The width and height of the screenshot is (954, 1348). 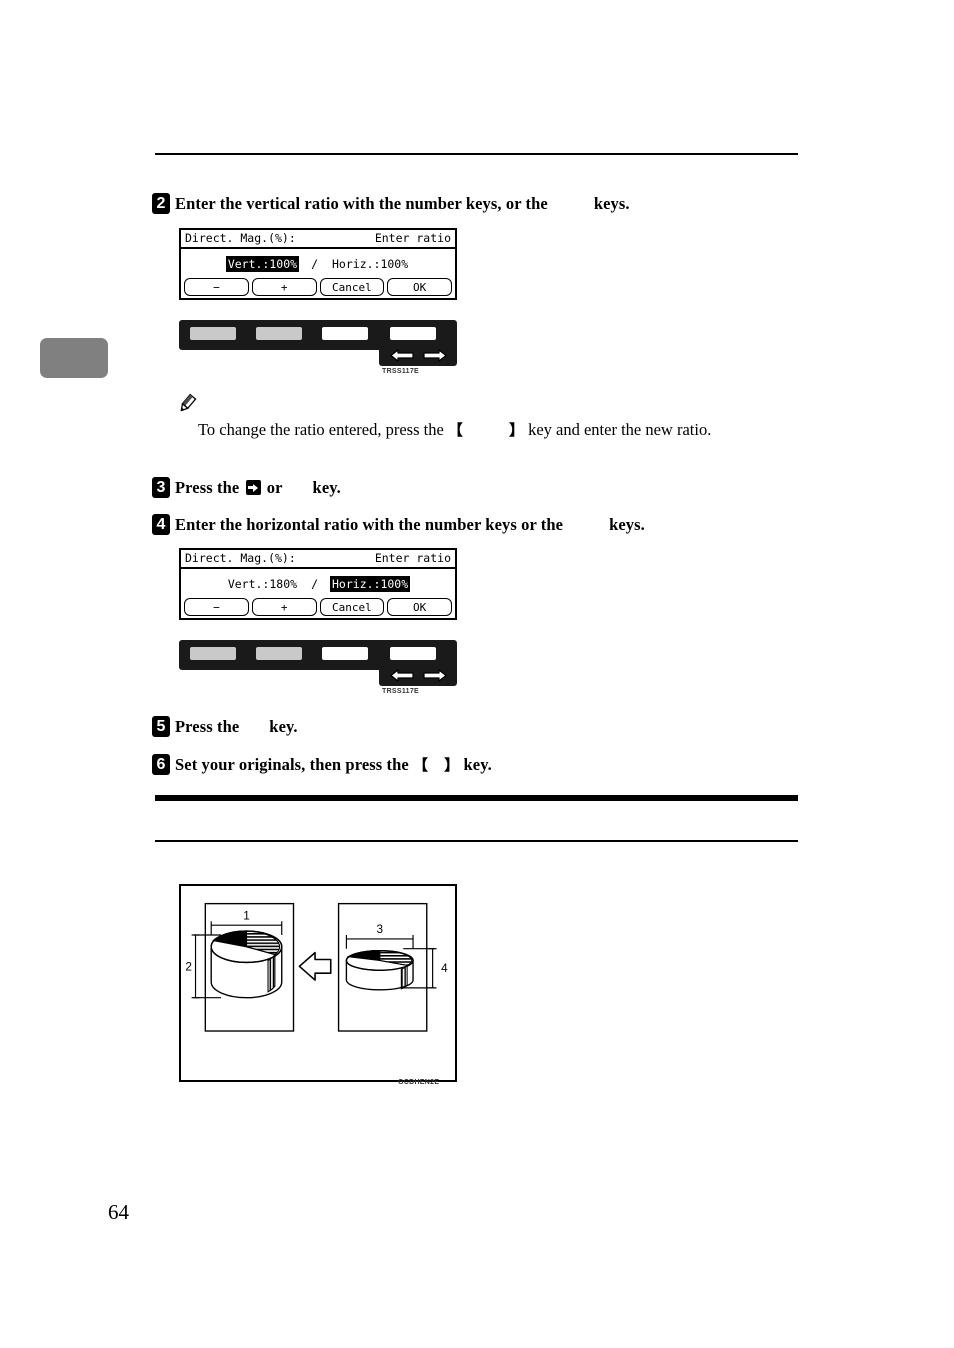 What do you see at coordinates (379, 929) in the screenshot?
I see `dimension-3-label: 3` at bounding box center [379, 929].